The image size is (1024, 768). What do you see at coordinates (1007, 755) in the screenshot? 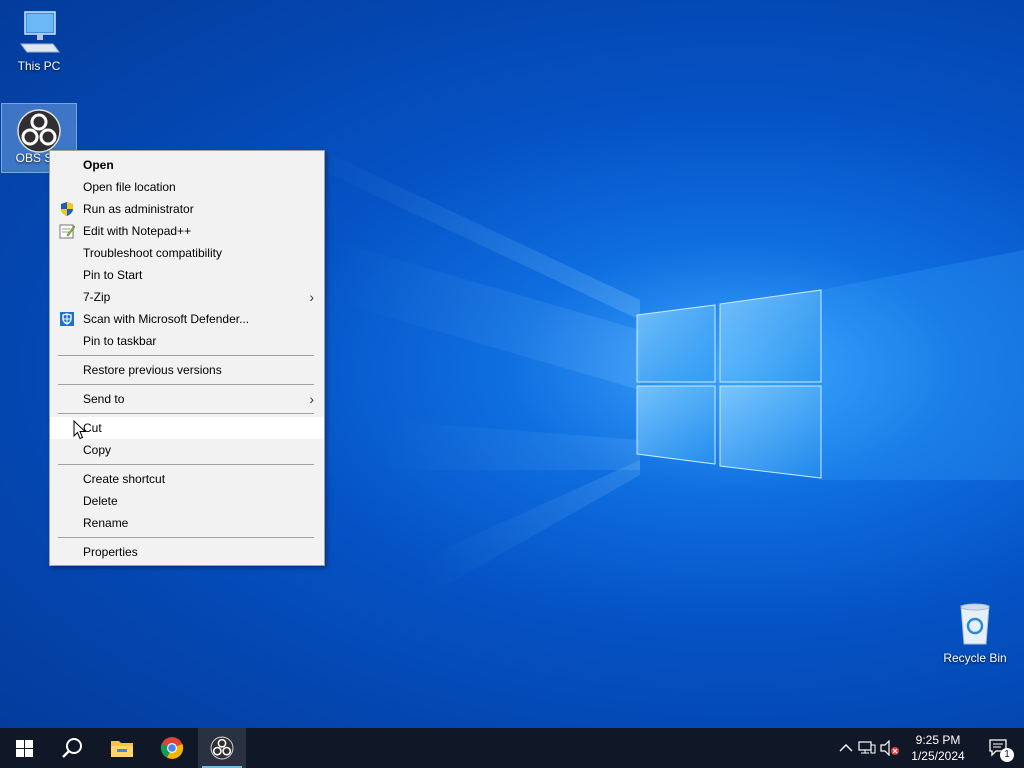
I see `notification-count-badge: 1` at bounding box center [1007, 755].